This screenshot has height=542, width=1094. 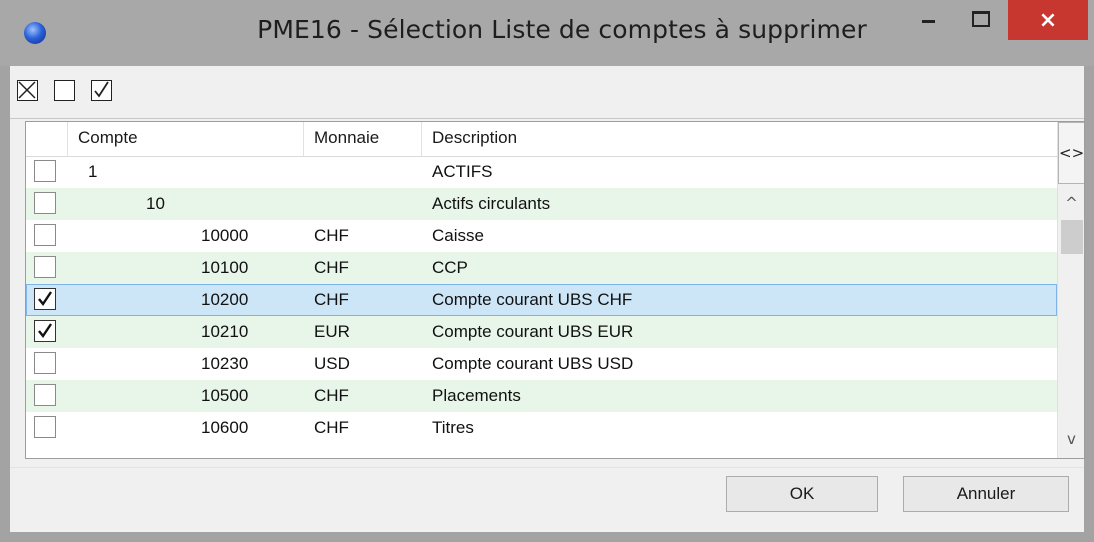 I want to click on toolbar, so click(x=547, y=92).